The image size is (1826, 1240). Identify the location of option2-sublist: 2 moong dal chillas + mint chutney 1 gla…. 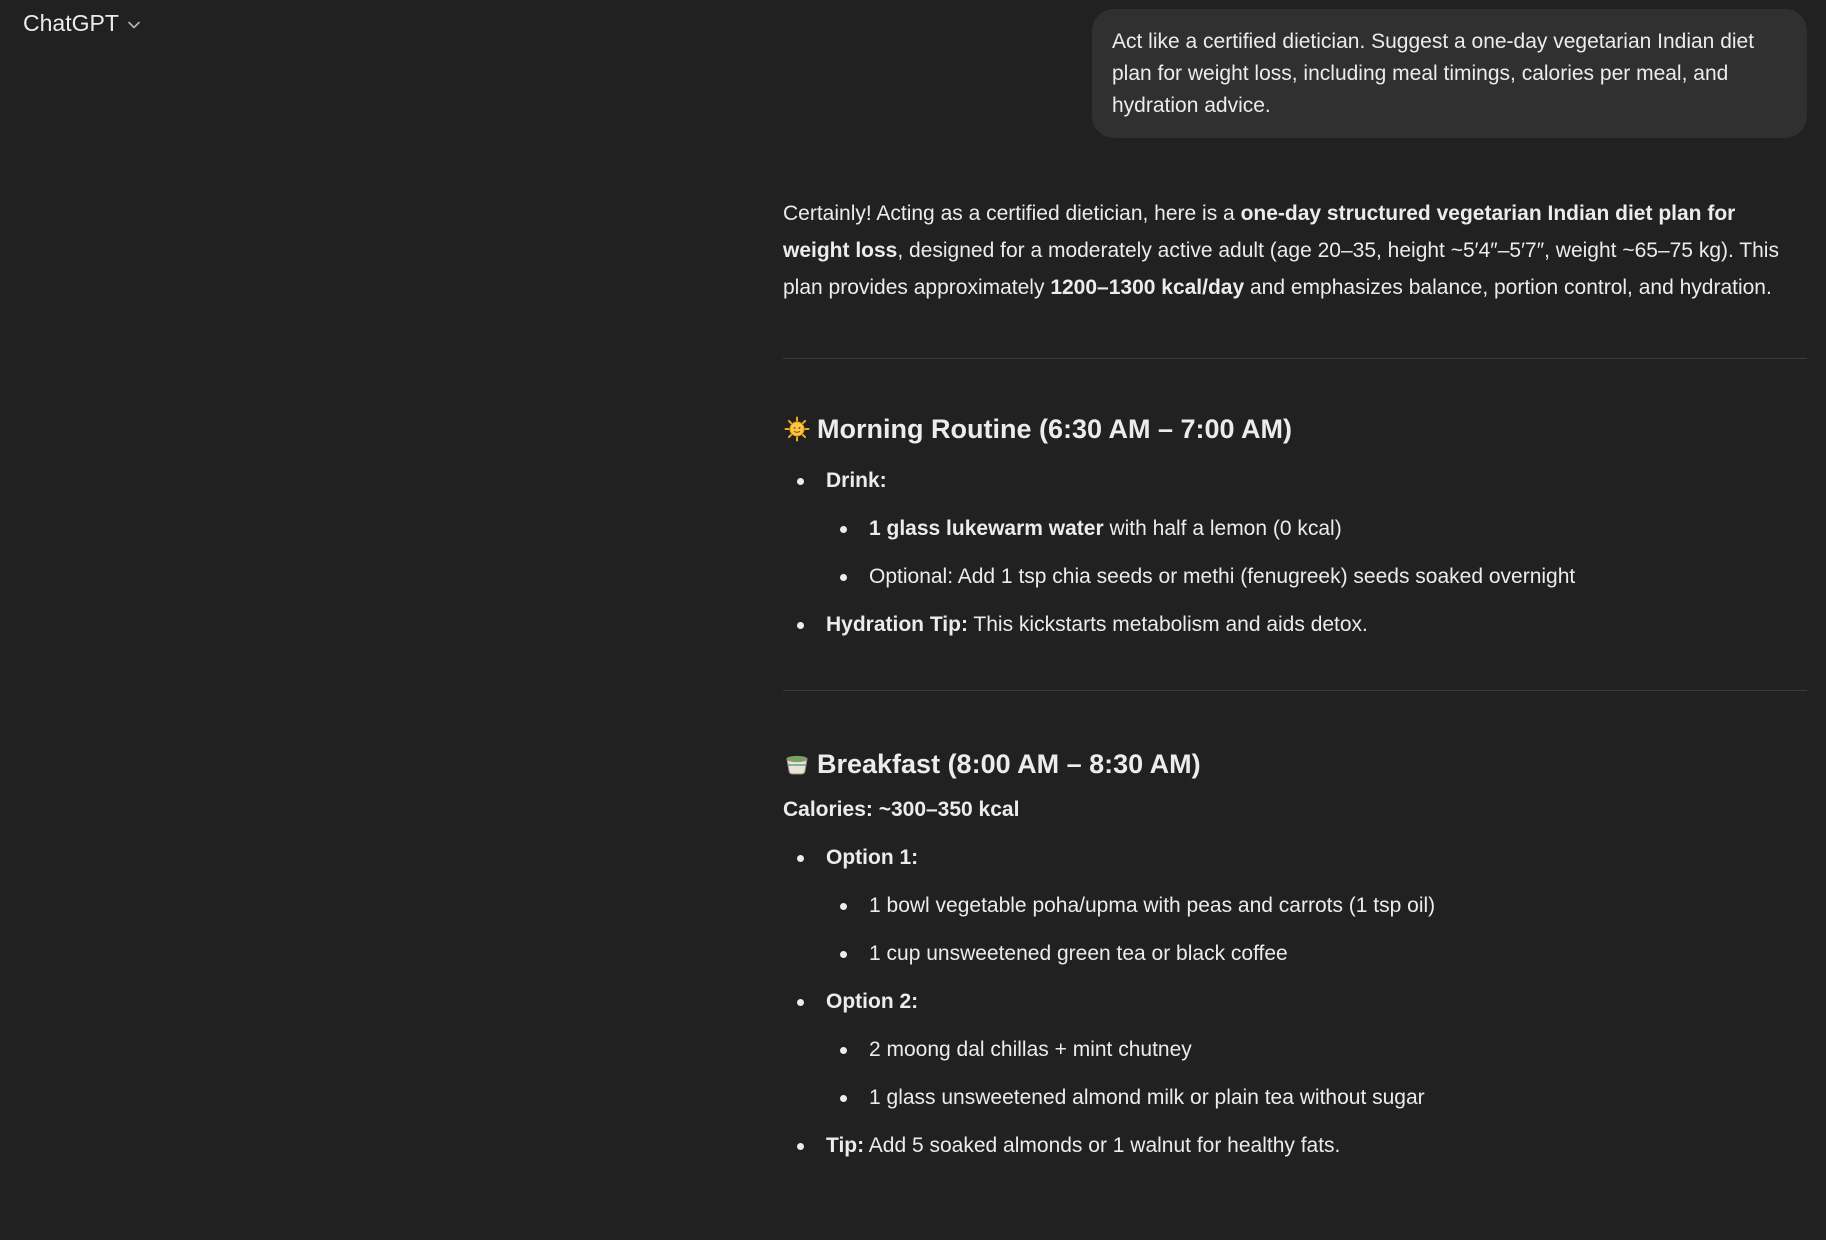
(1316, 1074).